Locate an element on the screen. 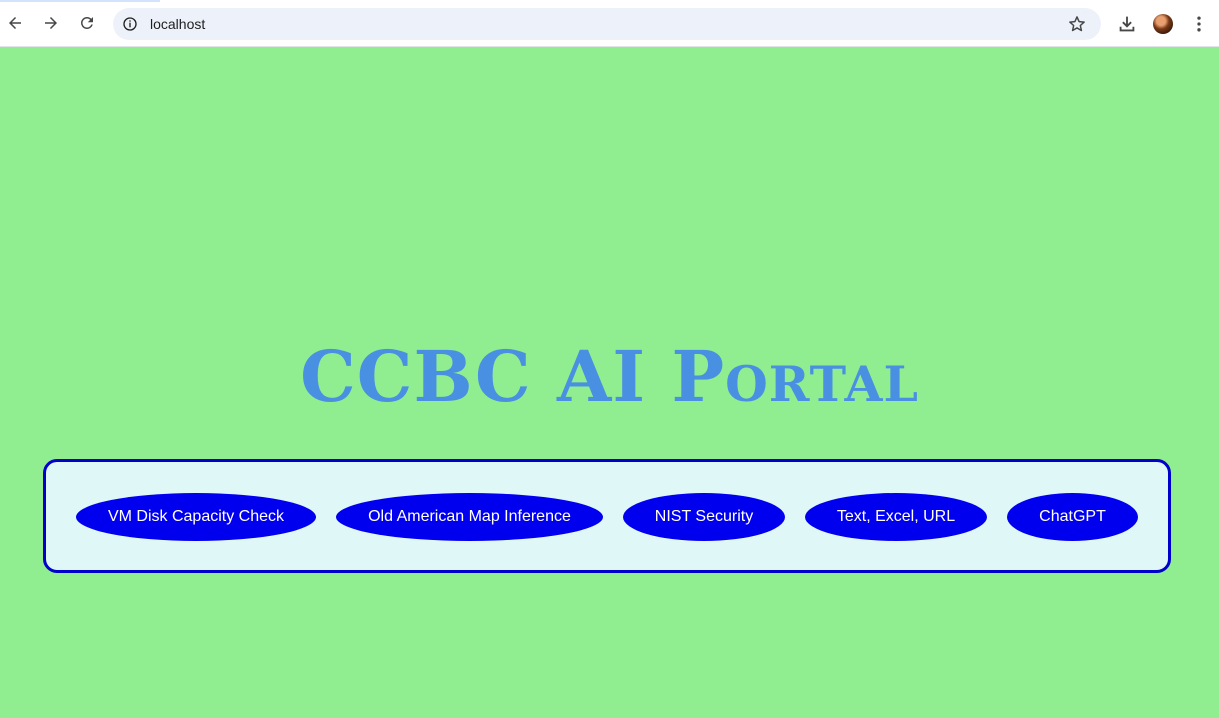 This screenshot has height=718, width=1219. url-text: localhost is located at coordinates (177, 24).